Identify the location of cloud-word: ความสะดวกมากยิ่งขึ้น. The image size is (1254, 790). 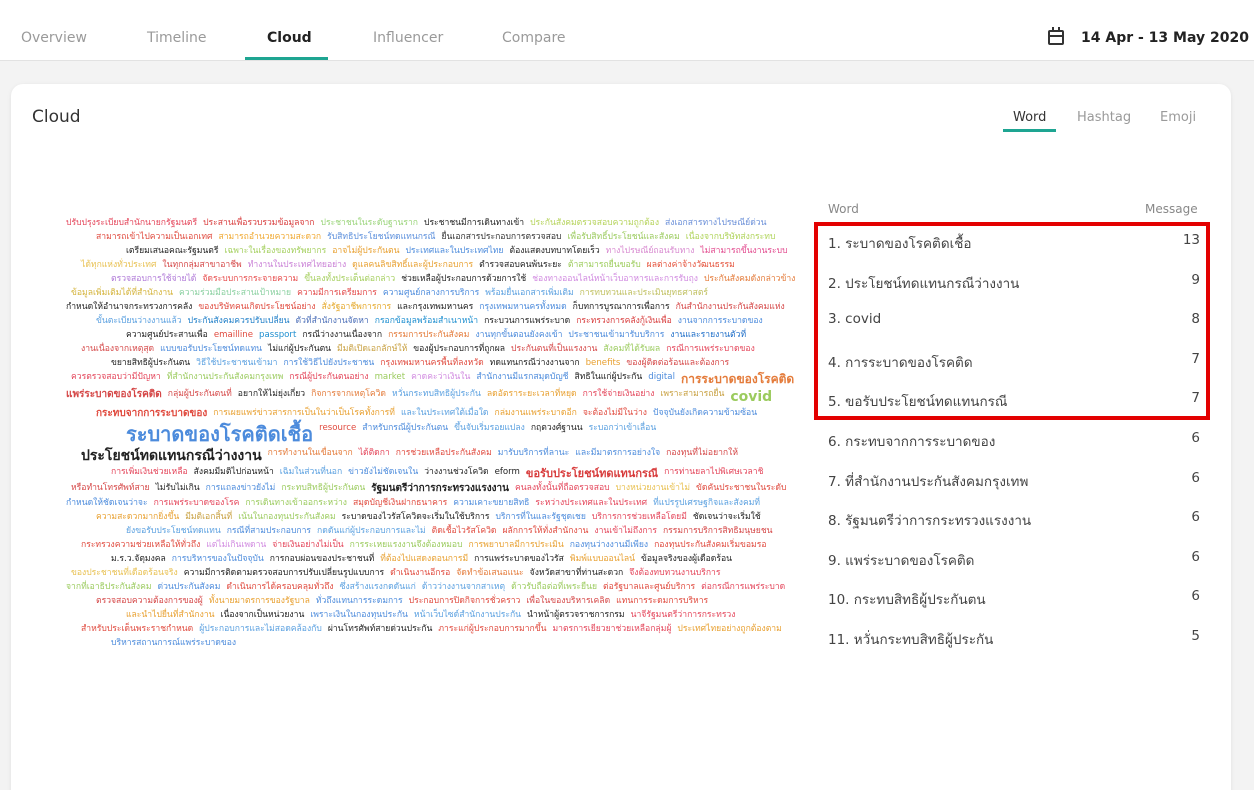
(137, 517).